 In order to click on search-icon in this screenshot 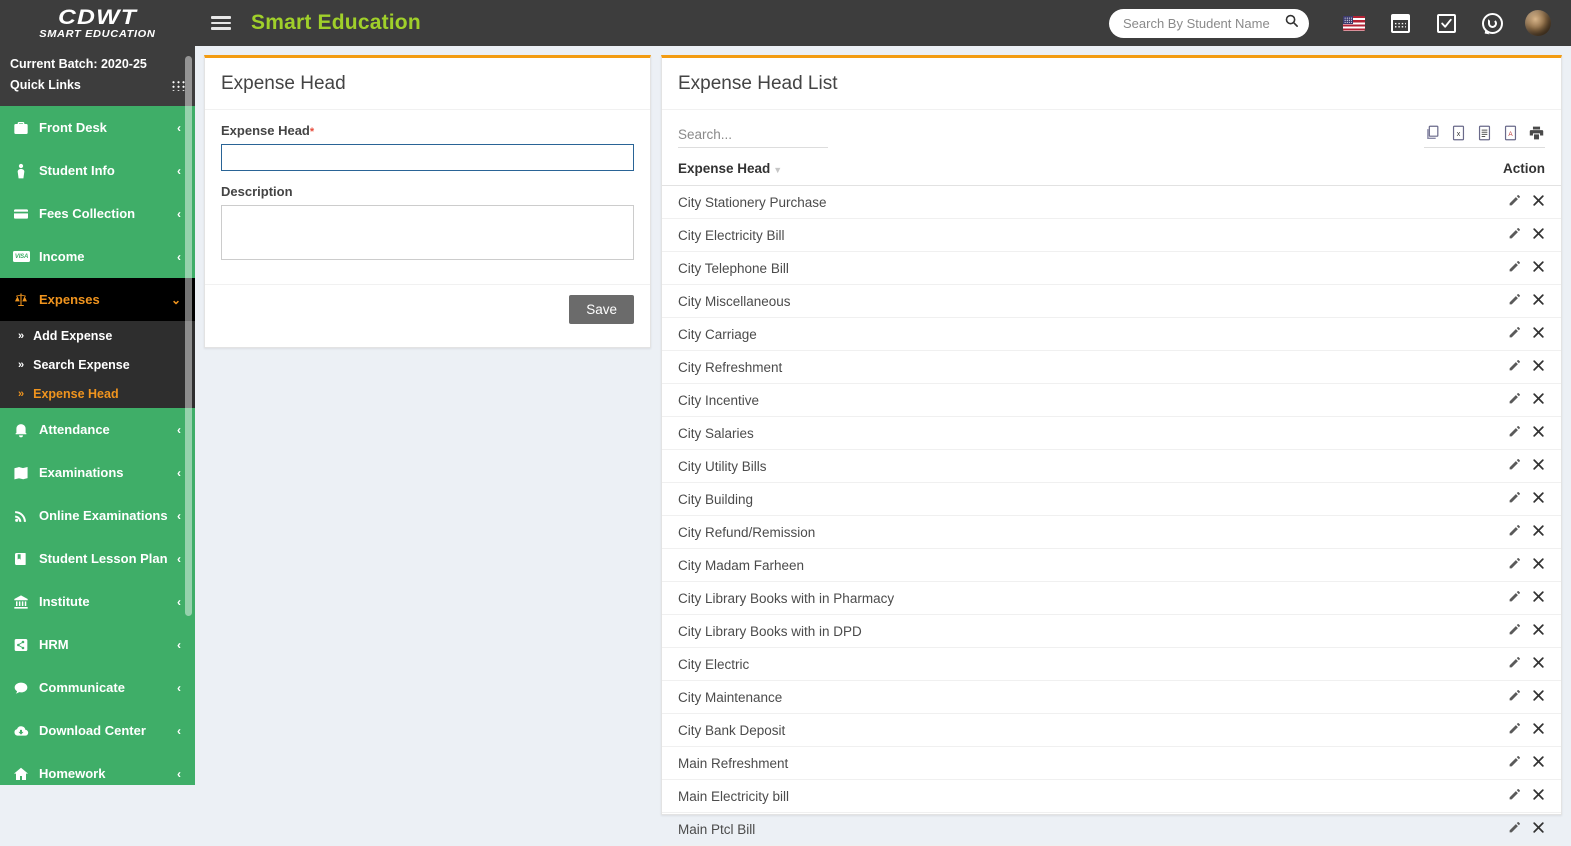, I will do `click(1291, 23)`.